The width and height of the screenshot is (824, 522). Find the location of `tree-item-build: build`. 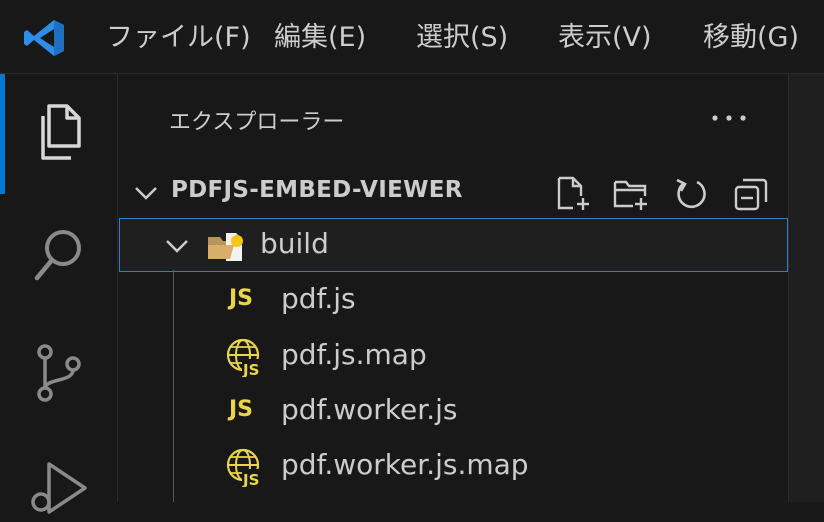

tree-item-build: build is located at coordinates (453, 245).